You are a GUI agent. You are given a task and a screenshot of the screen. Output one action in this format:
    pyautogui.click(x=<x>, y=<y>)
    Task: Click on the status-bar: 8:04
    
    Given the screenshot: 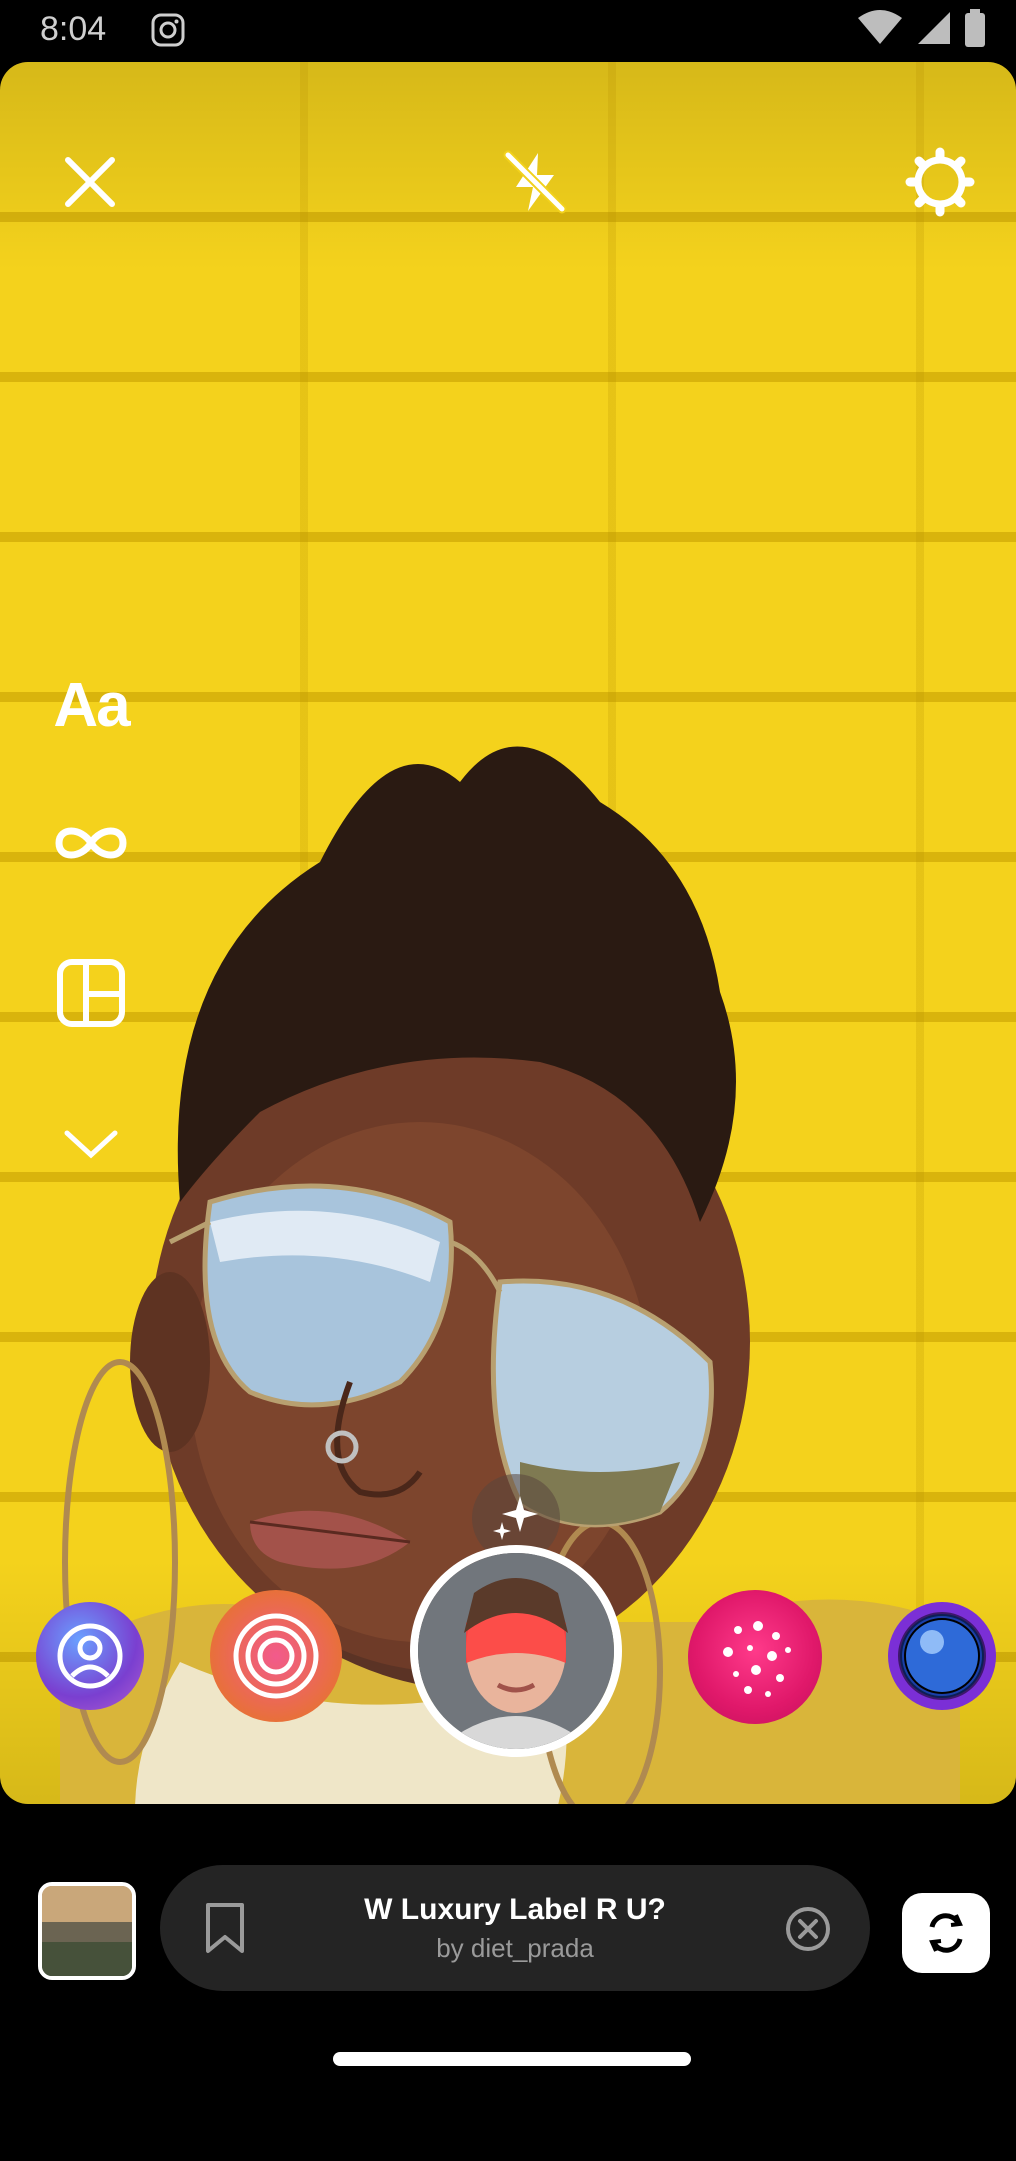 What is the action you would take?
    pyautogui.click(x=508, y=31)
    